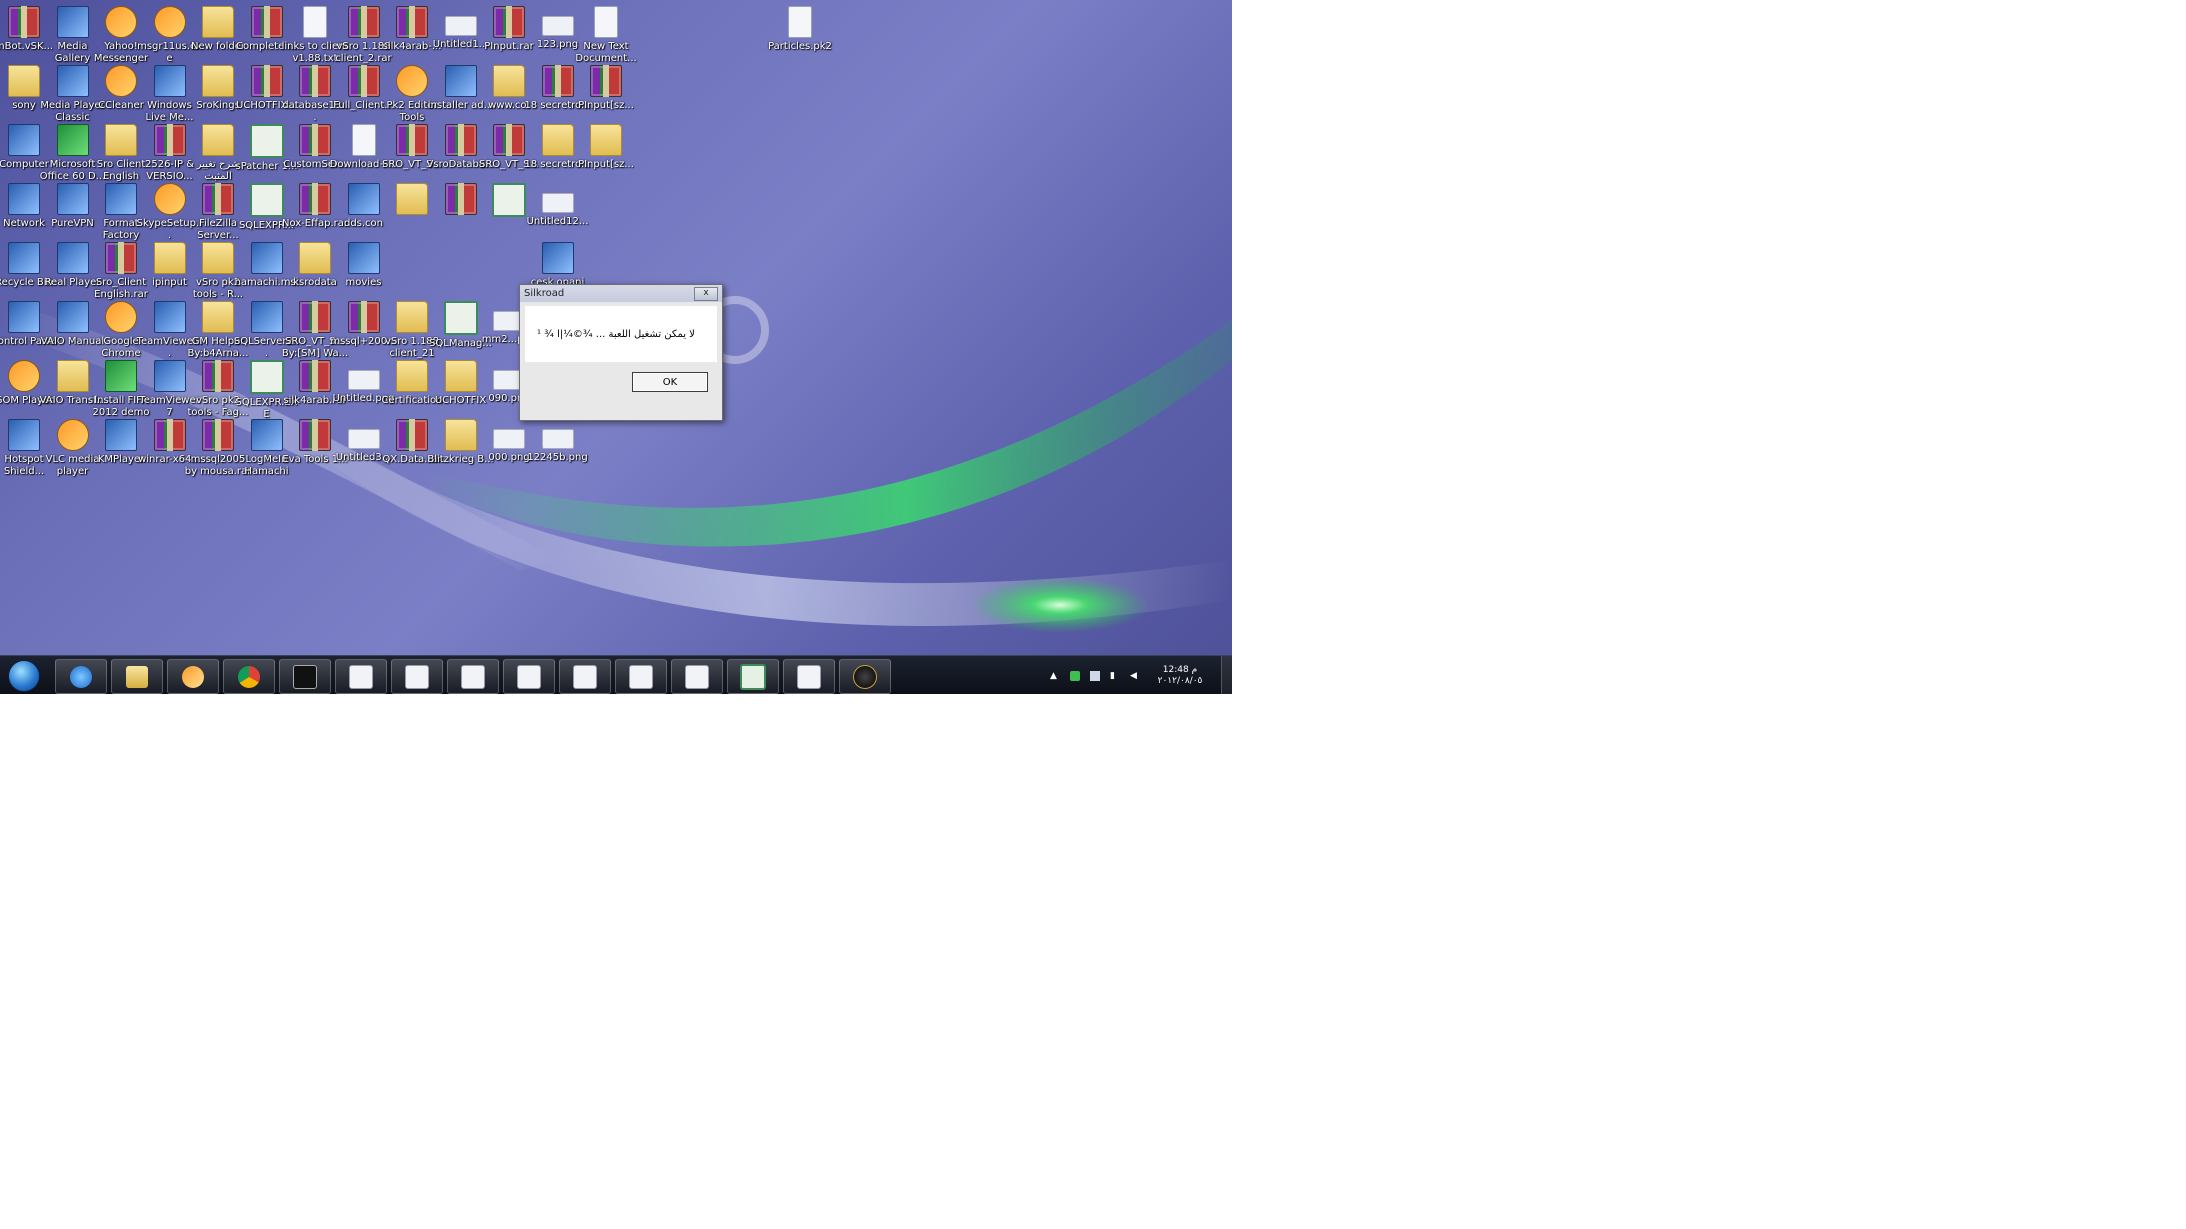  I want to click on taskbar: ▲ ▮ ◀ 12:48 م ٢٠١٢/٠٨/٠٥, so click(616, 674).